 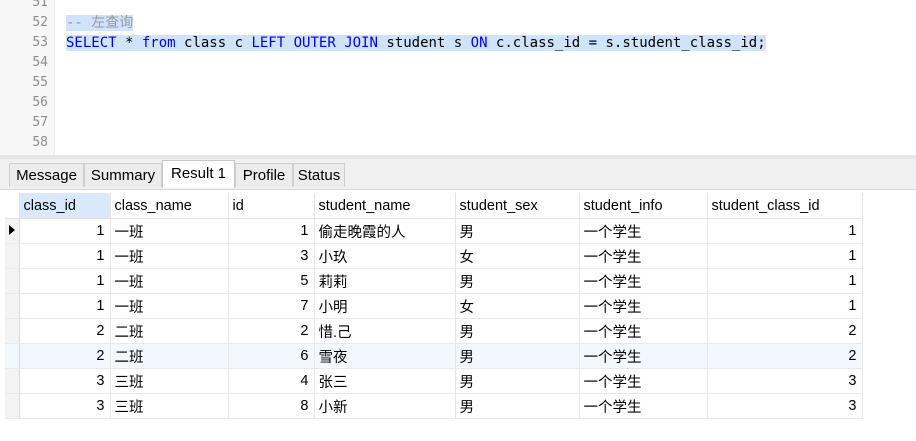 I want to click on cell-student-name: 偷走晚霞的人, so click(x=385, y=231).